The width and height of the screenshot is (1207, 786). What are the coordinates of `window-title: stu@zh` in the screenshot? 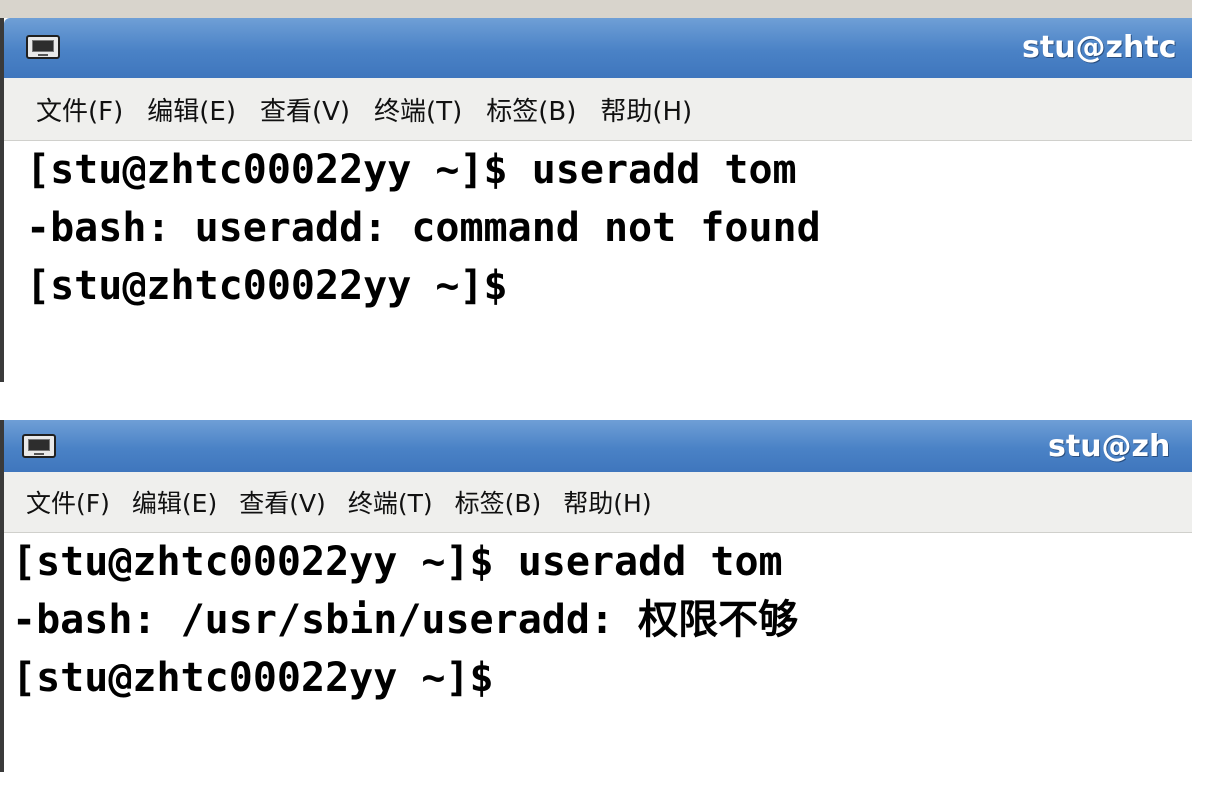 It's located at (1109, 446).